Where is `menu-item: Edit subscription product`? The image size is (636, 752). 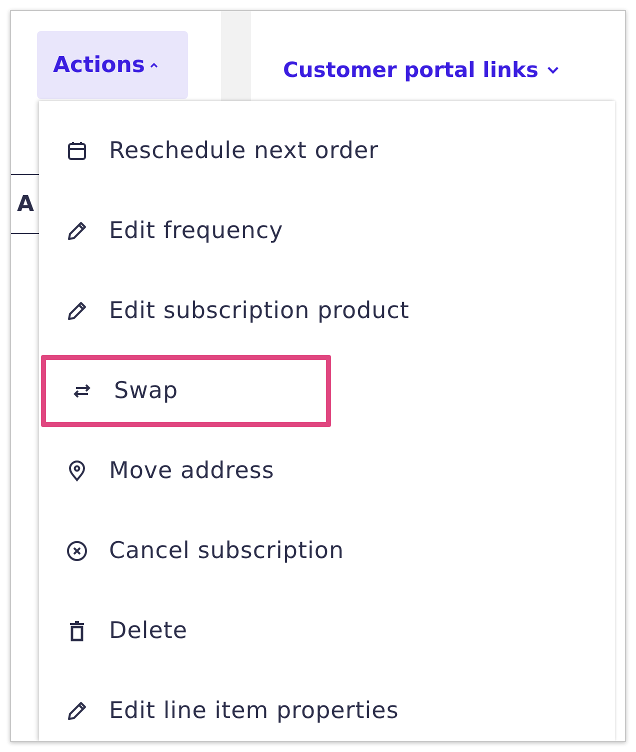
menu-item: Edit subscription product is located at coordinates (327, 311).